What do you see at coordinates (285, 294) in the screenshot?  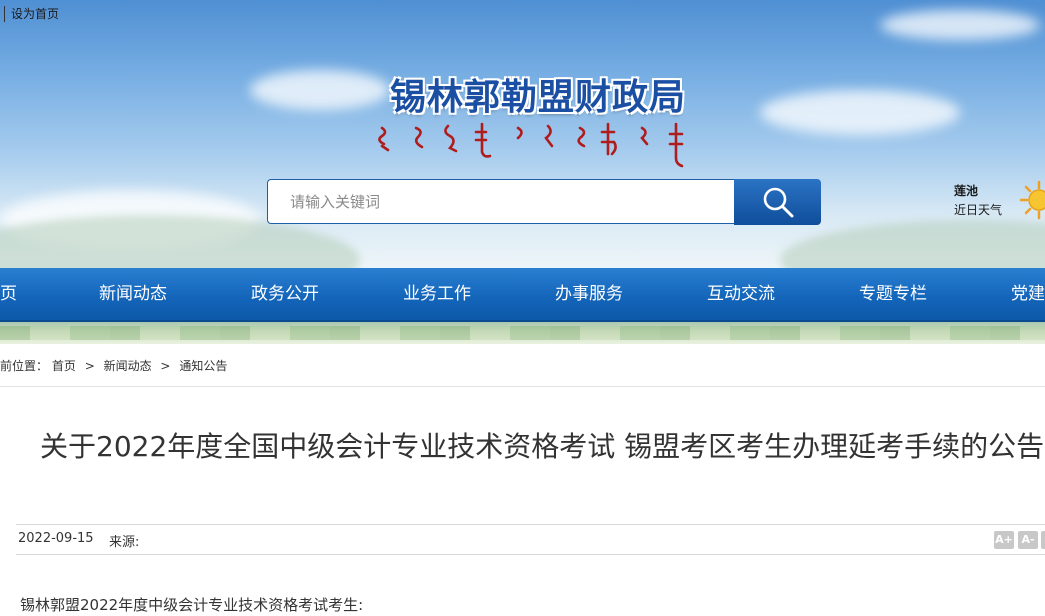 I see `nav-item-gov-affairs: 政务公开` at bounding box center [285, 294].